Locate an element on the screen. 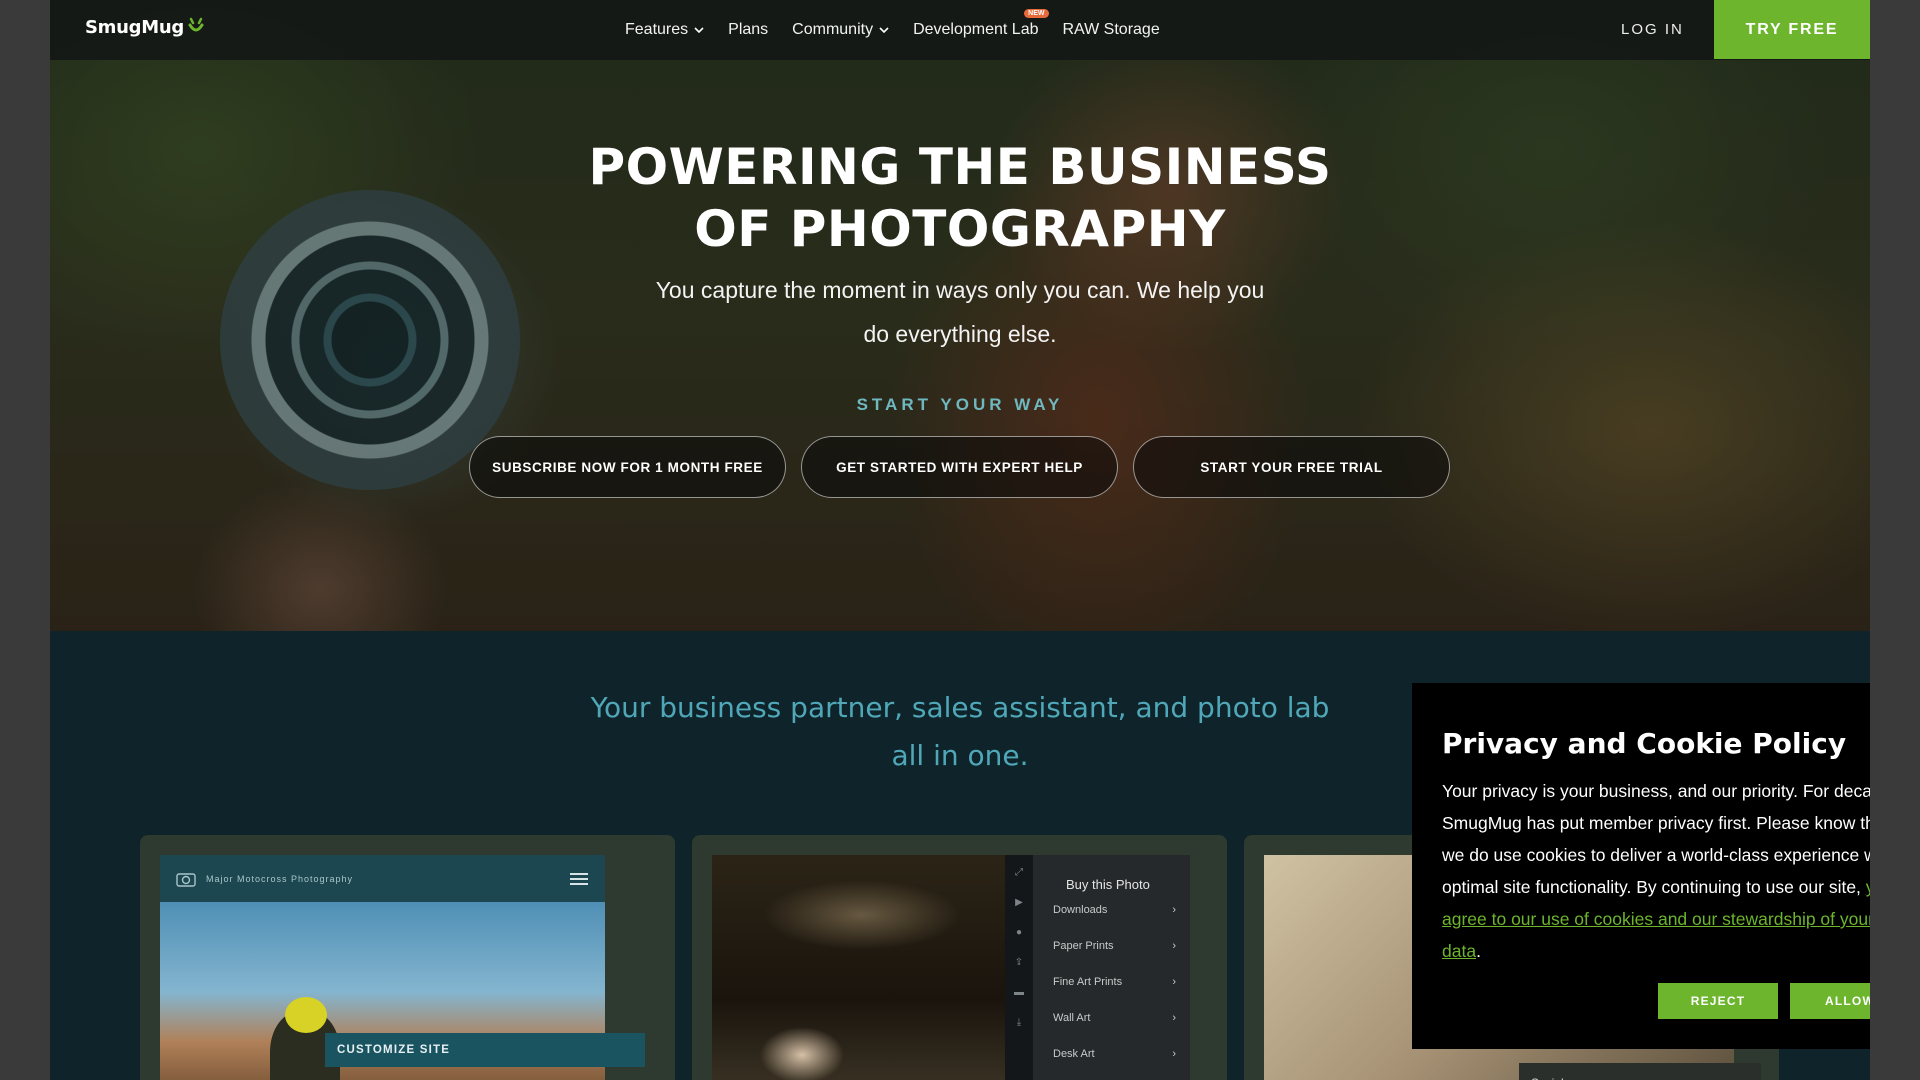 The width and height of the screenshot is (1920, 1080). subscribe-now-button: SUBSCRIBE NOW FOR 1 MONTH FREE is located at coordinates (627, 467).